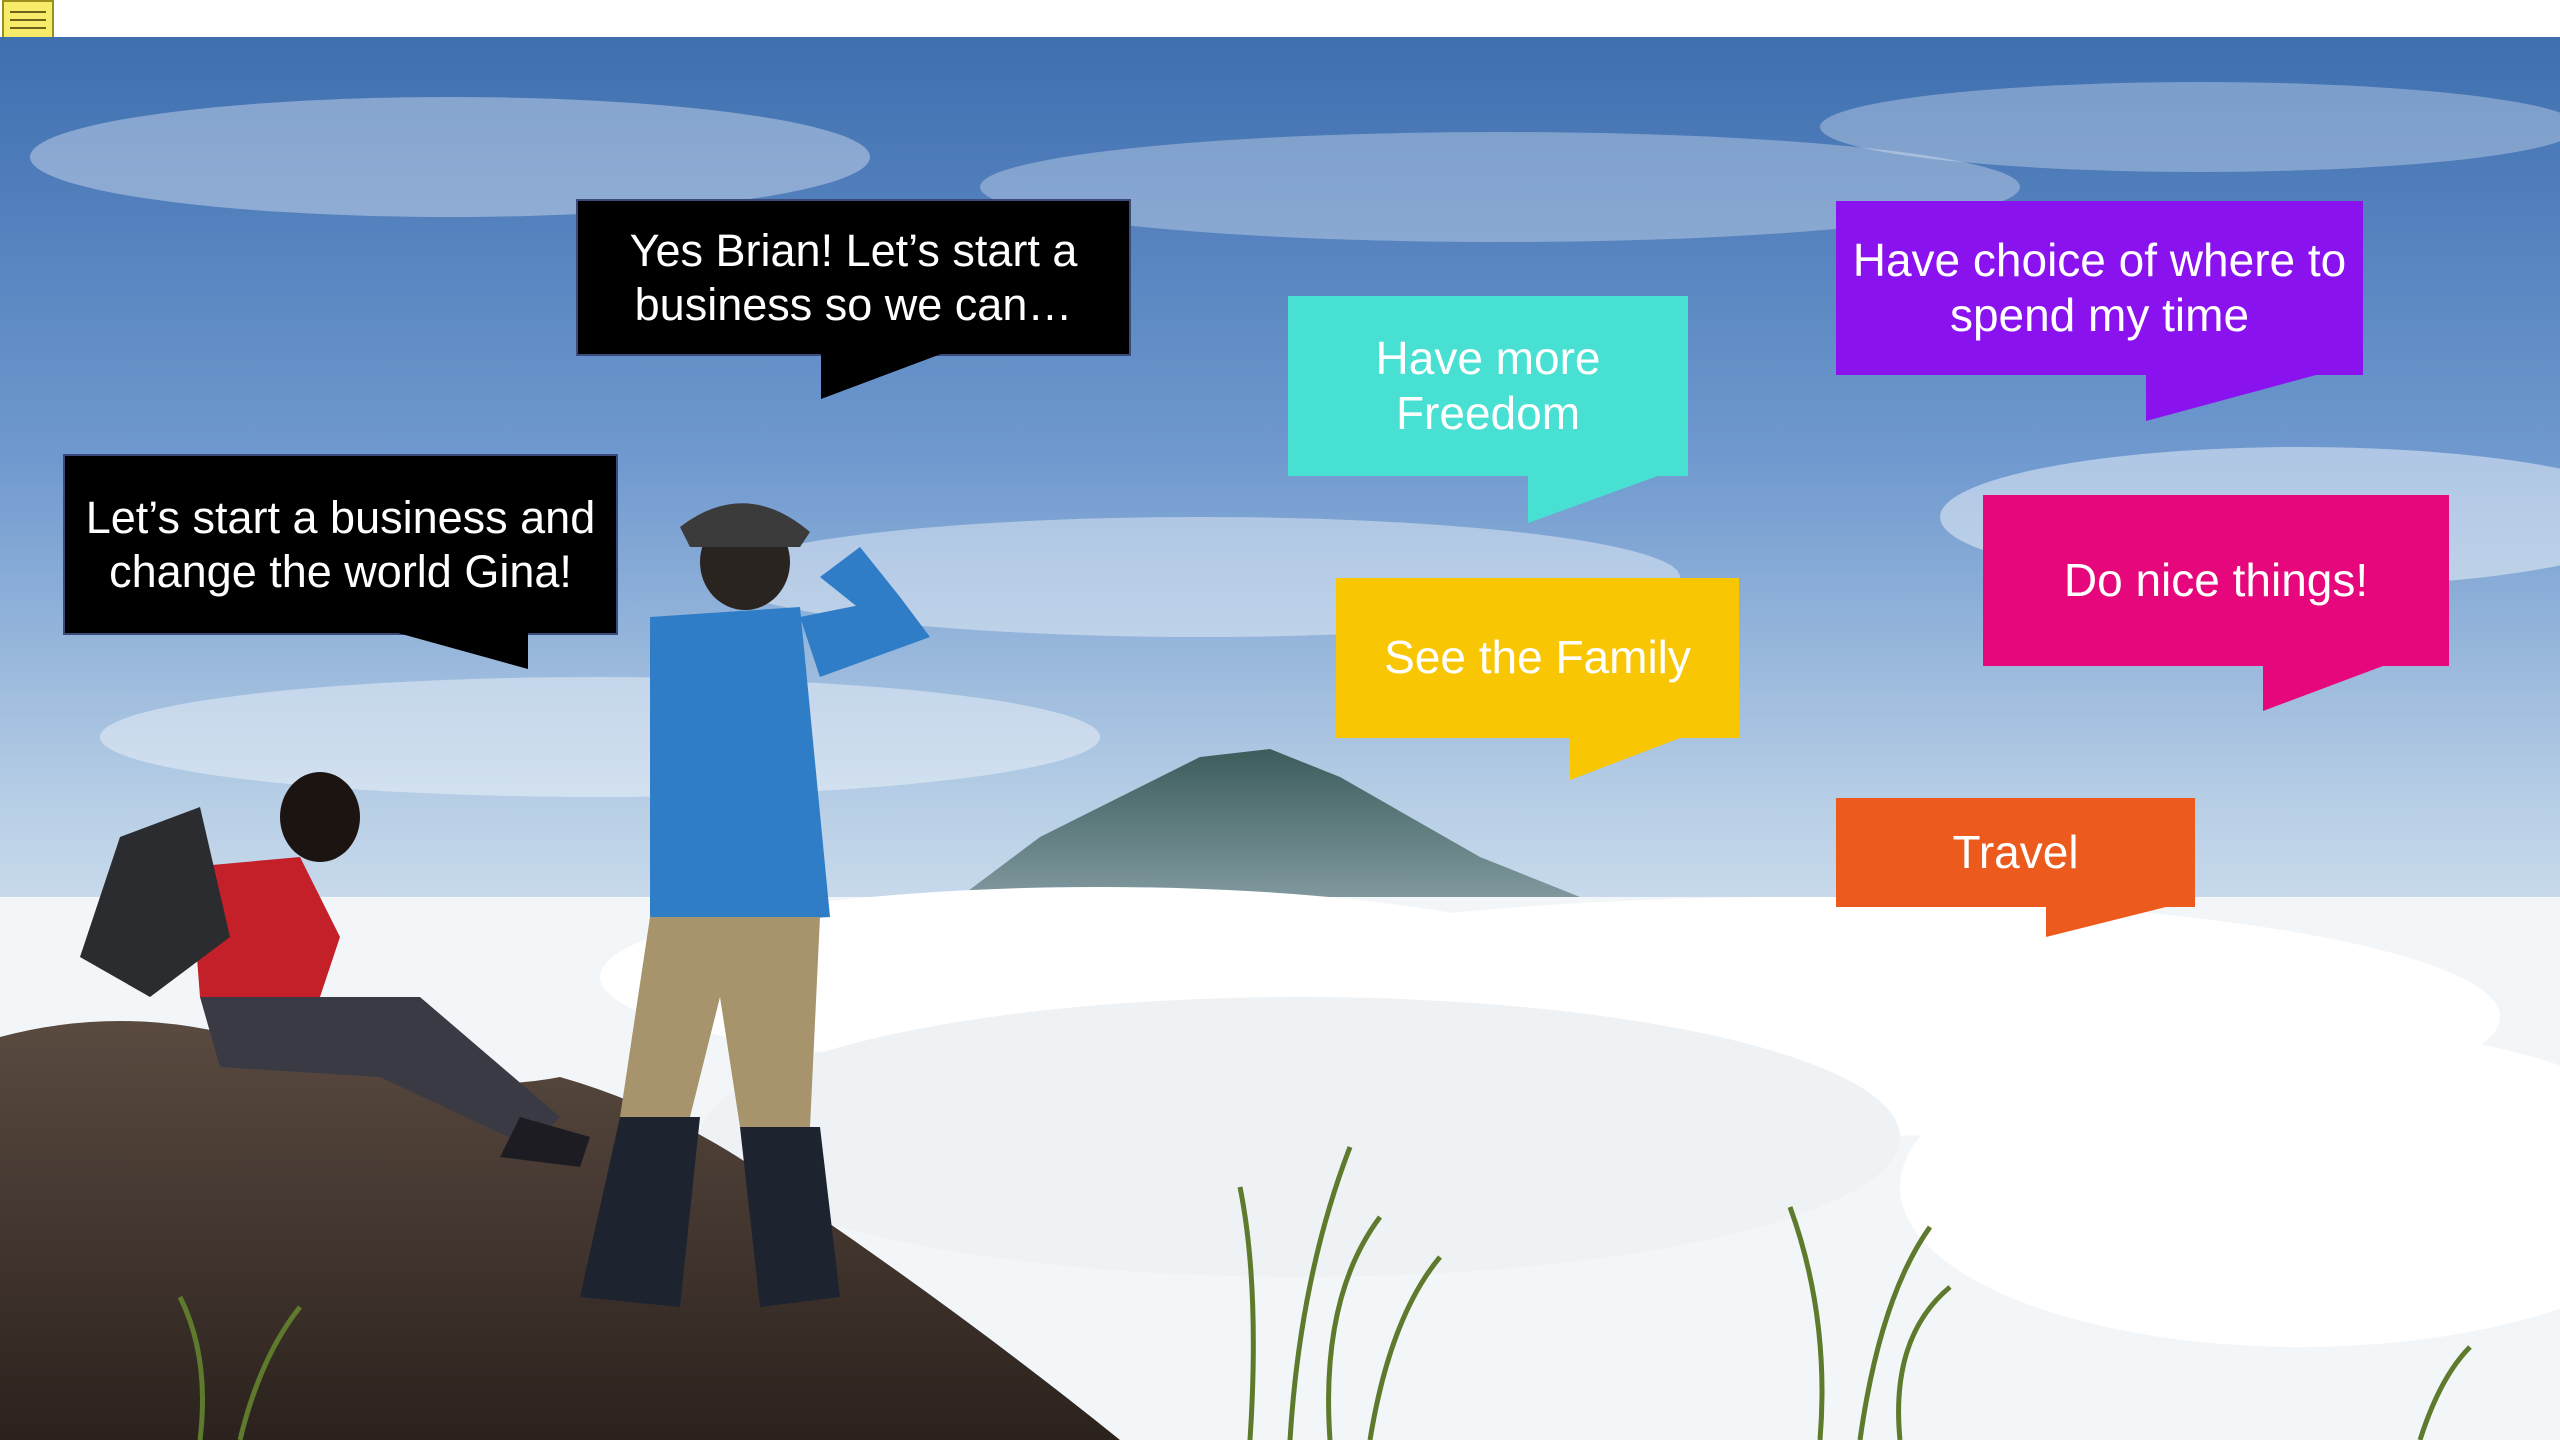 Image resolution: width=2560 pixels, height=1440 pixels. What do you see at coordinates (1537, 658) in the screenshot?
I see `bubble-family-text: See the Family` at bounding box center [1537, 658].